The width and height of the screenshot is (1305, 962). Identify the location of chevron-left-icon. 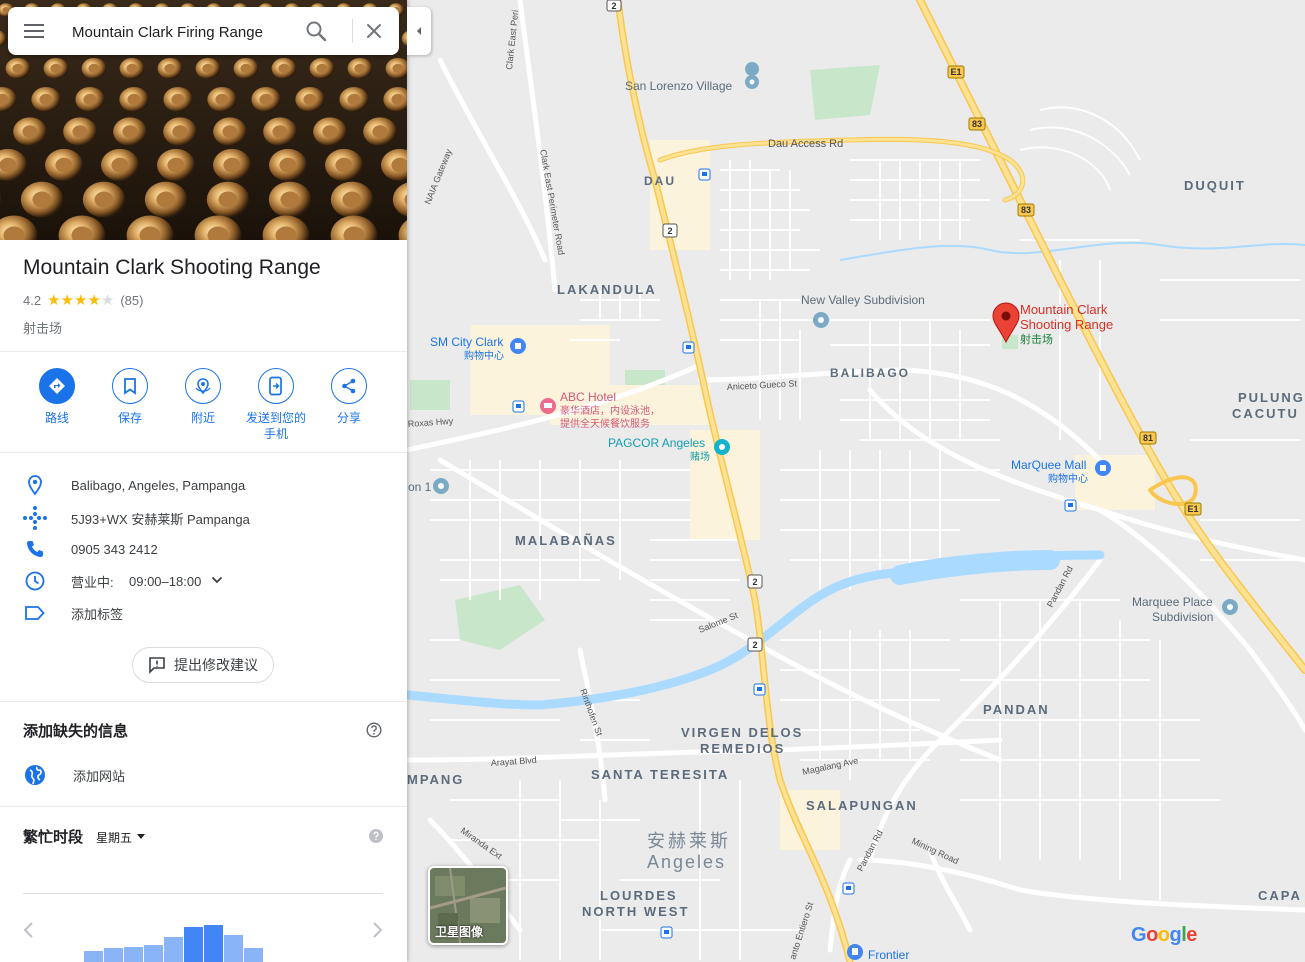
(29, 930).